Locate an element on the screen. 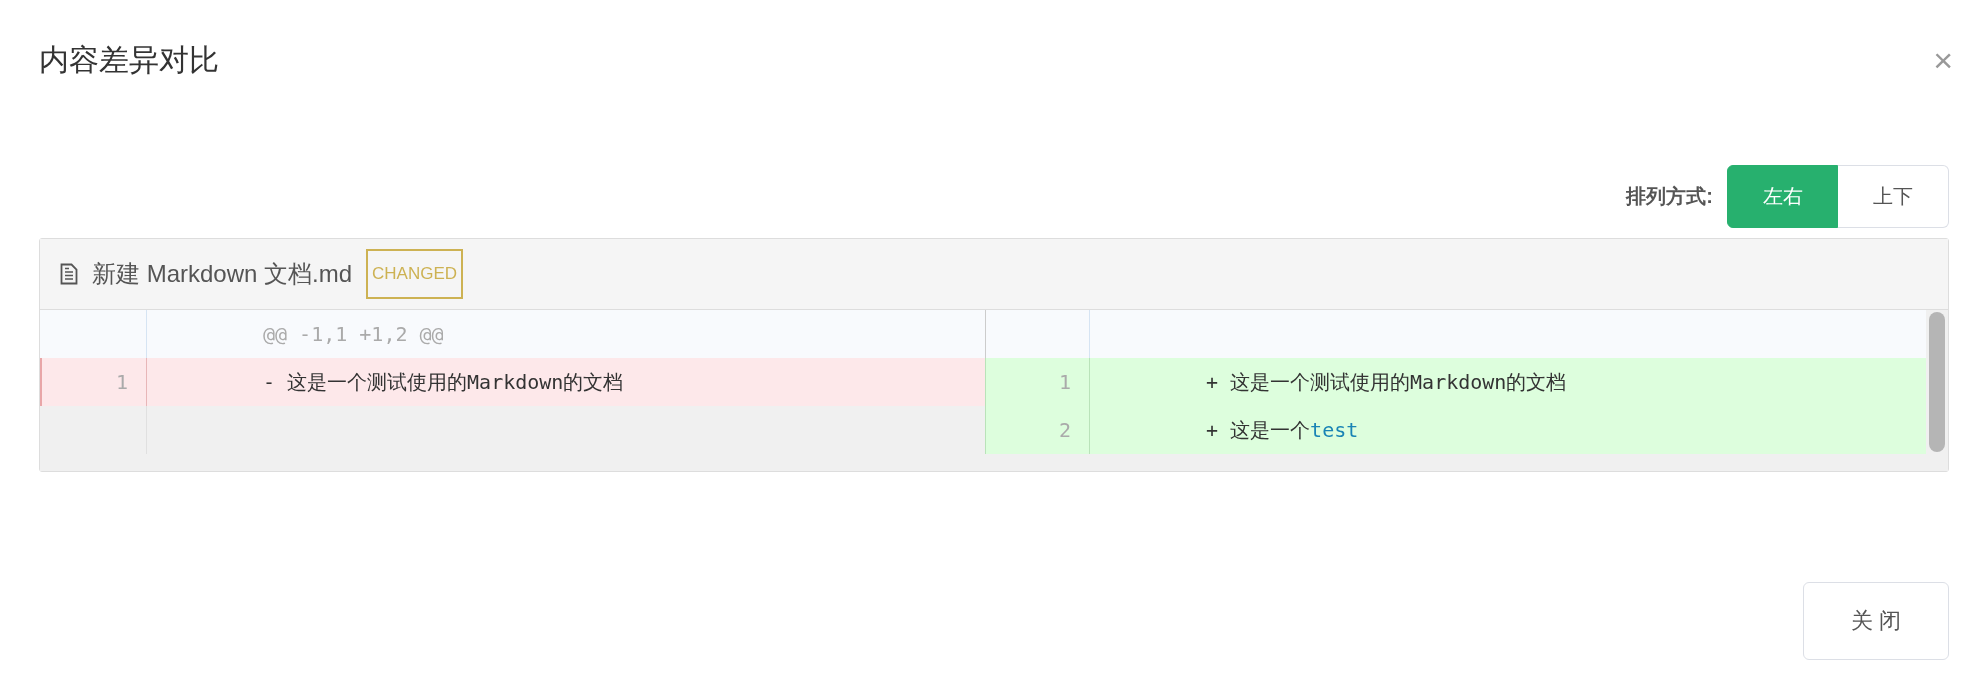  layout-label: 排列方式: is located at coordinates (1669, 196).